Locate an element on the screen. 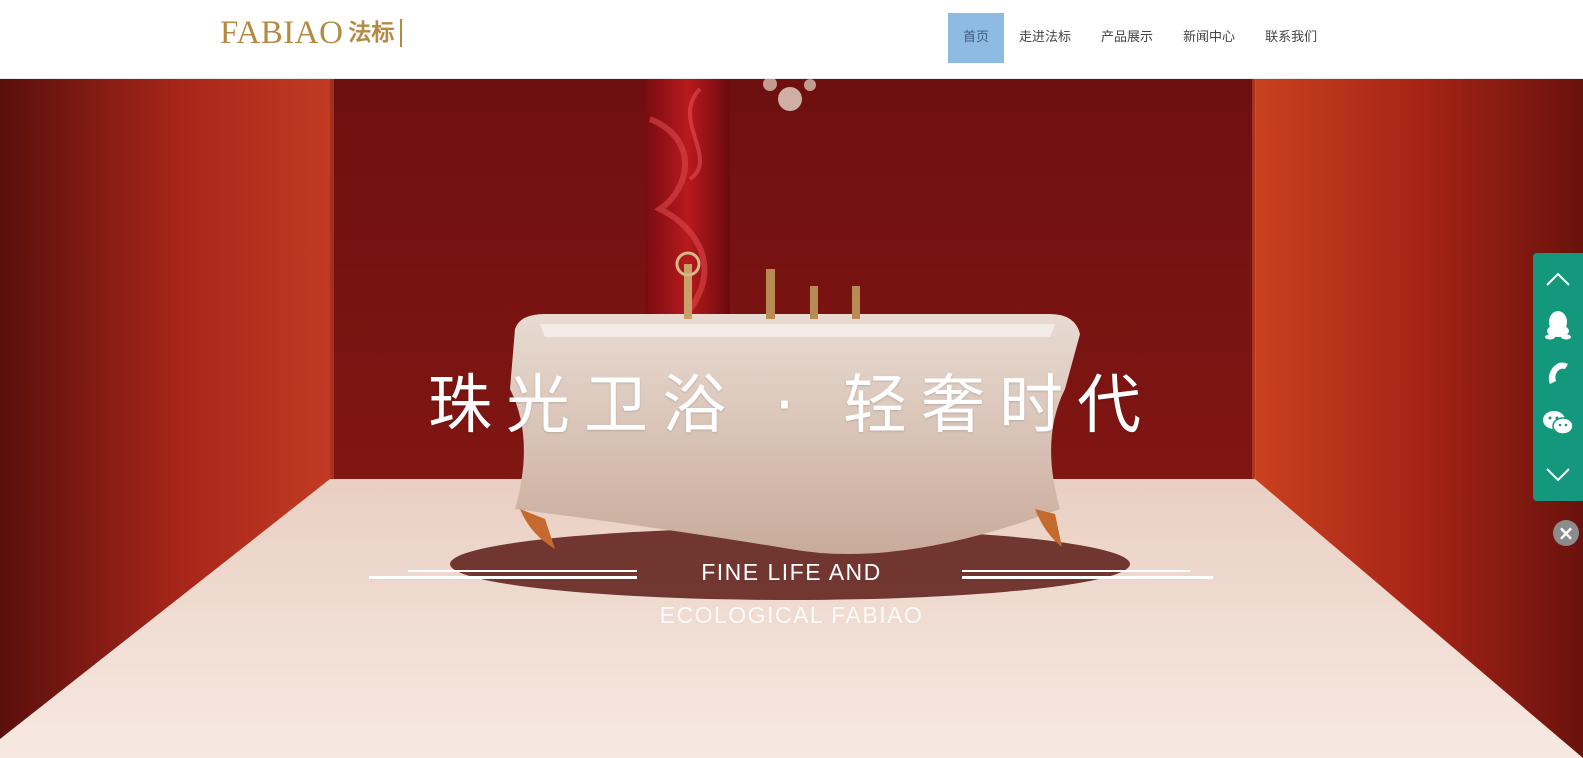  phone-icon is located at coordinates (1558, 373).